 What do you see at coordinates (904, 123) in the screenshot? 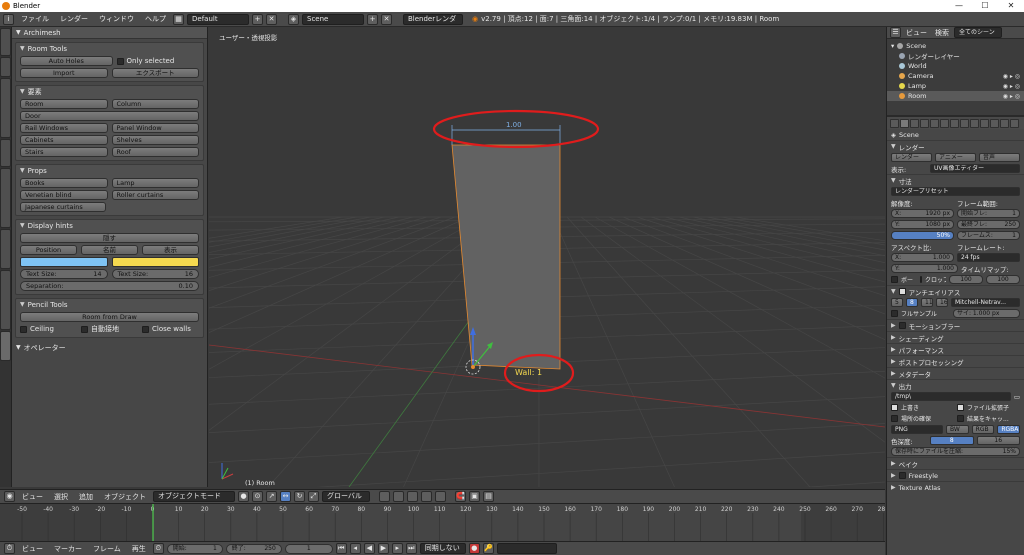
I see `render-tab-icon` at bounding box center [904, 123].